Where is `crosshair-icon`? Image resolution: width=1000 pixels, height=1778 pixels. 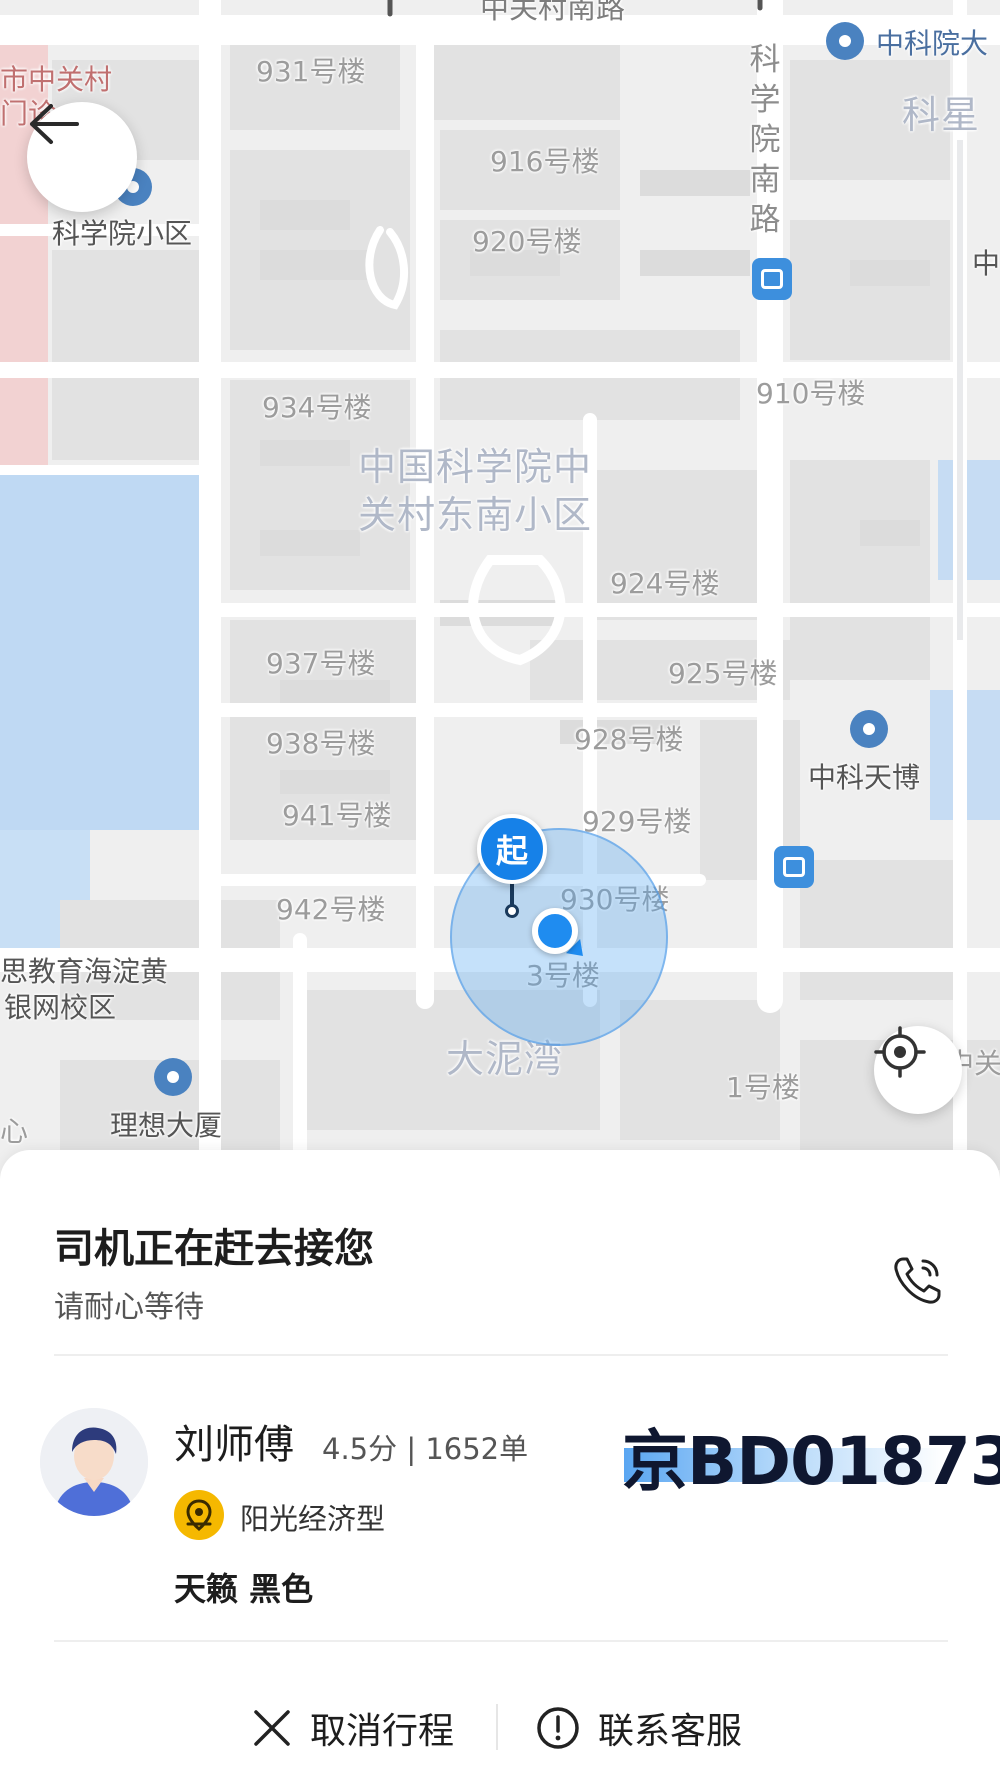 crosshair-icon is located at coordinates (900, 1052).